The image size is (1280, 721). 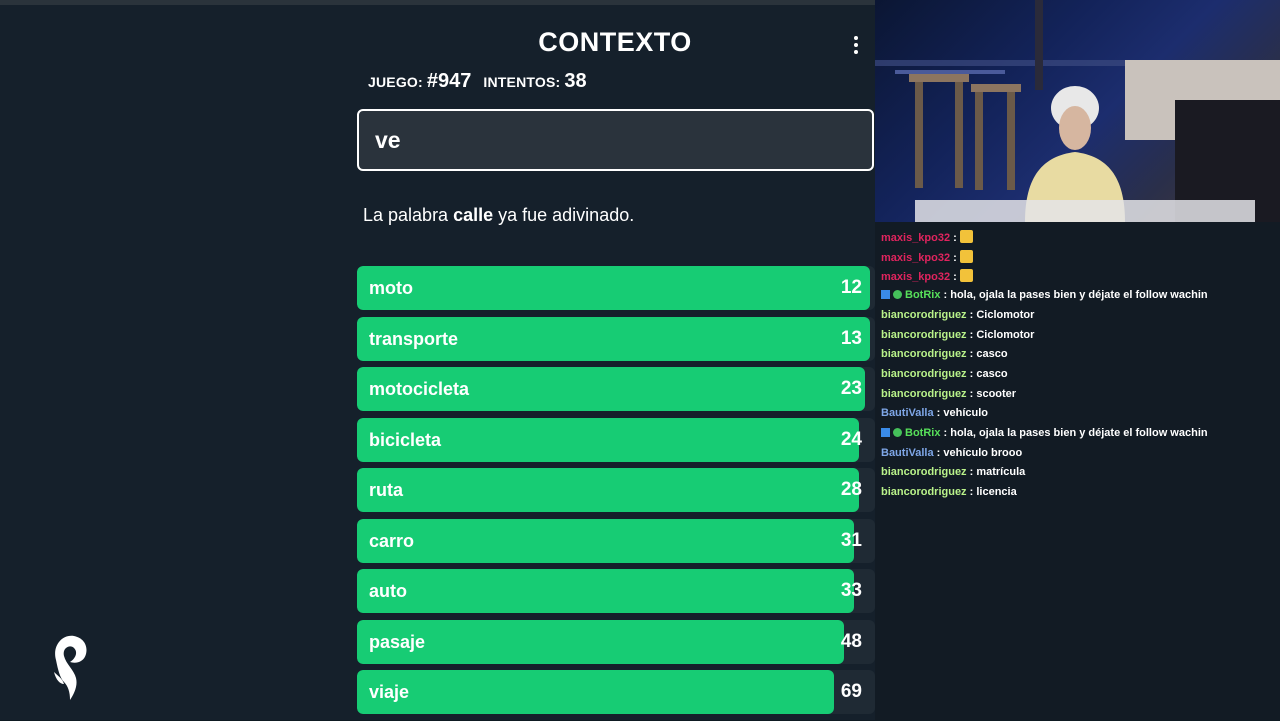 I want to click on guess-row: moto 12, so click(x=616, y=288).